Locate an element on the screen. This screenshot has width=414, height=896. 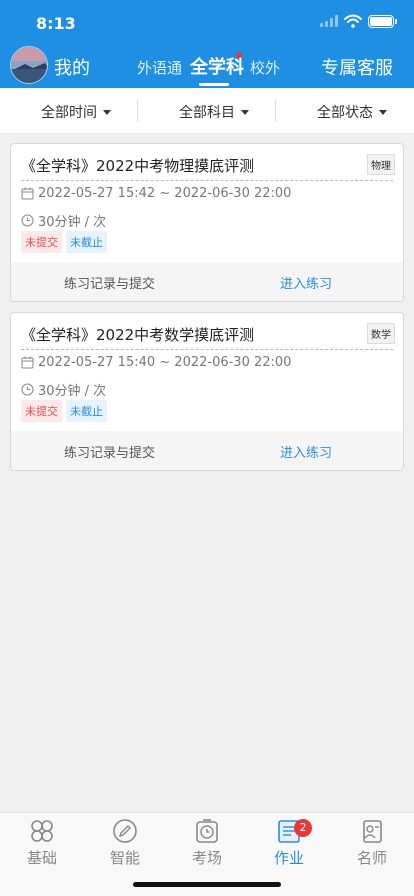
time-range: 2022-05-27 15:40 ~ 2022-06-30 22:00 is located at coordinates (156, 362).